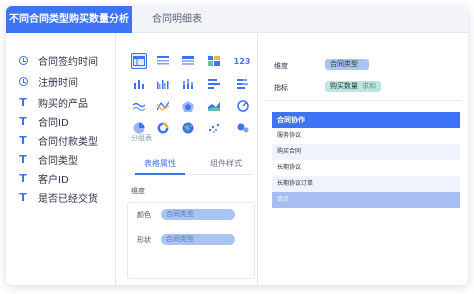  I want to click on crosstab-icon, so click(188, 61).